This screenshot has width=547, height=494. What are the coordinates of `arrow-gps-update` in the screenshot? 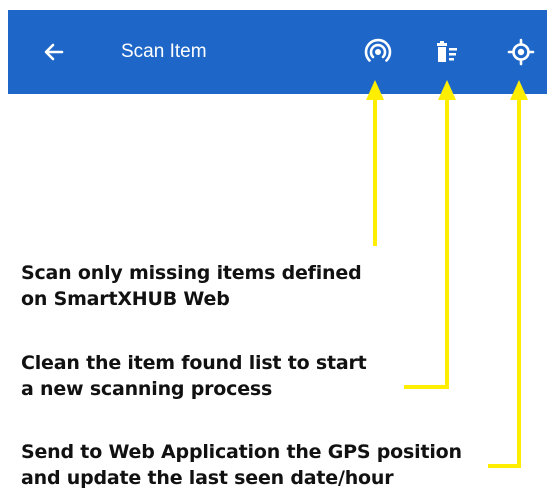 It's located at (504, 281).